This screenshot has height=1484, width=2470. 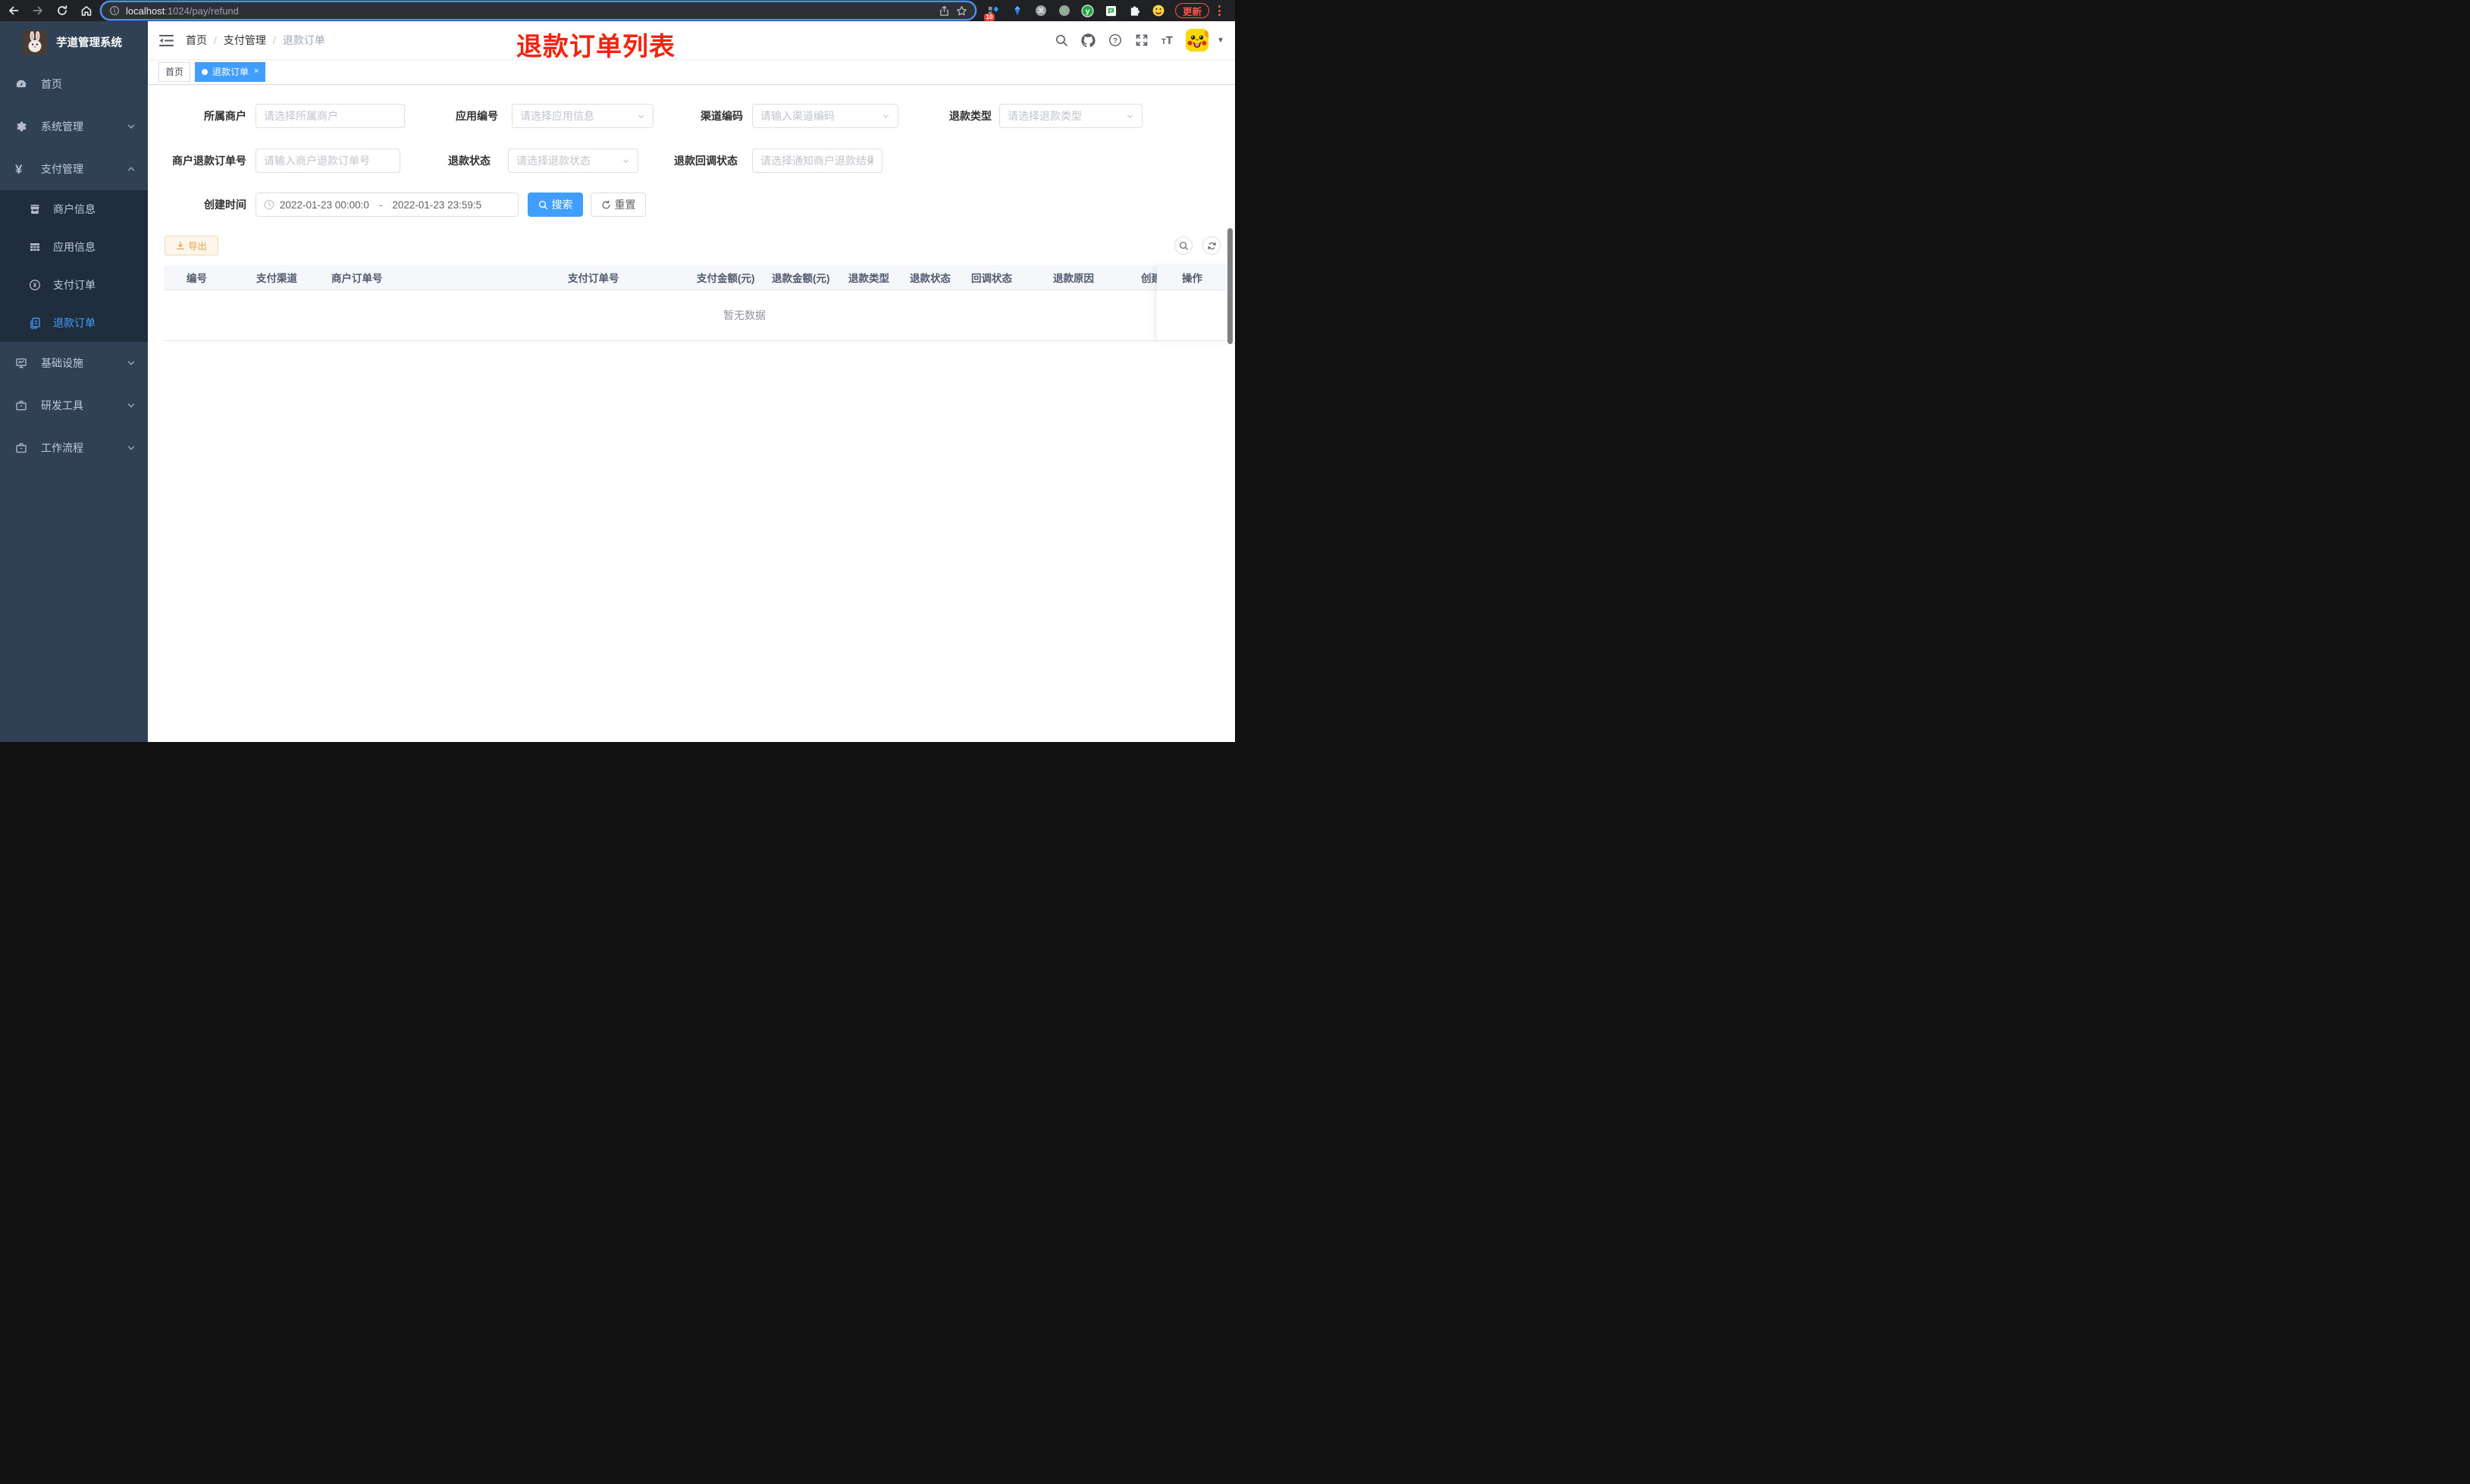 What do you see at coordinates (555, 205) in the screenshot?
I see `search-button: 搜索` at bounding box center [555, 205].